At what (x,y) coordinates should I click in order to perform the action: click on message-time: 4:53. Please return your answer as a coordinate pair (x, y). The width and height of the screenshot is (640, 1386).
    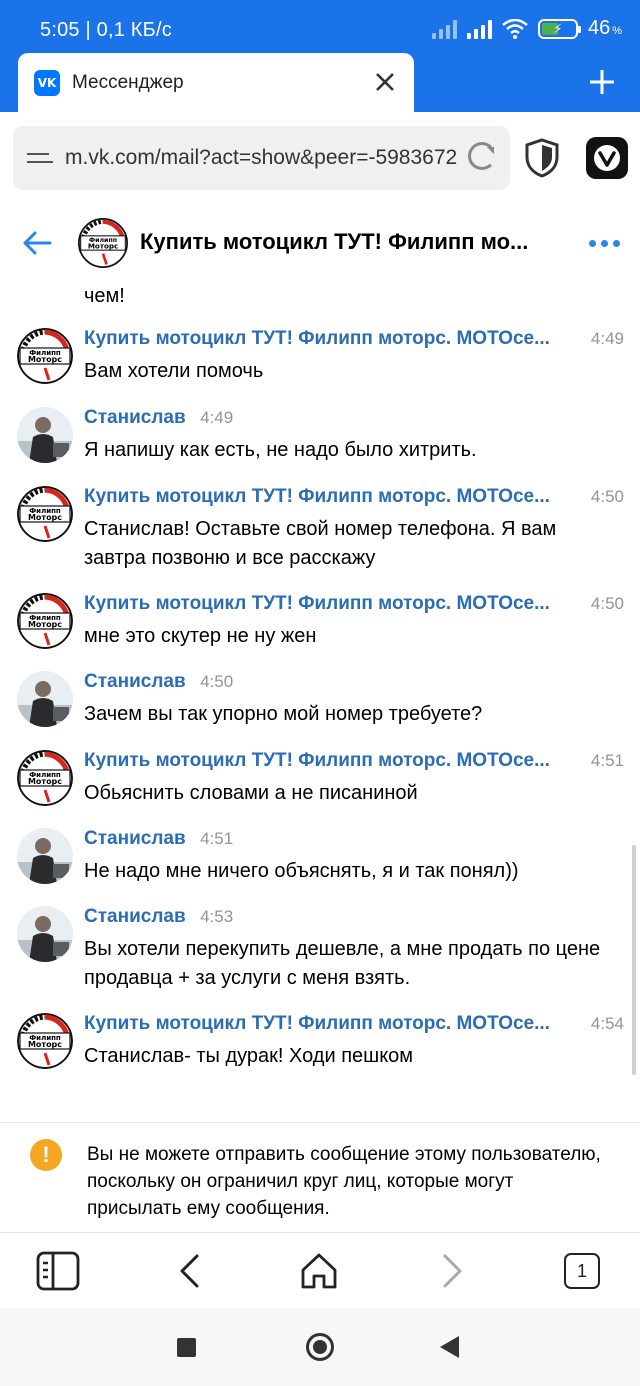
    Looking at the image, I should click on (217, 916).